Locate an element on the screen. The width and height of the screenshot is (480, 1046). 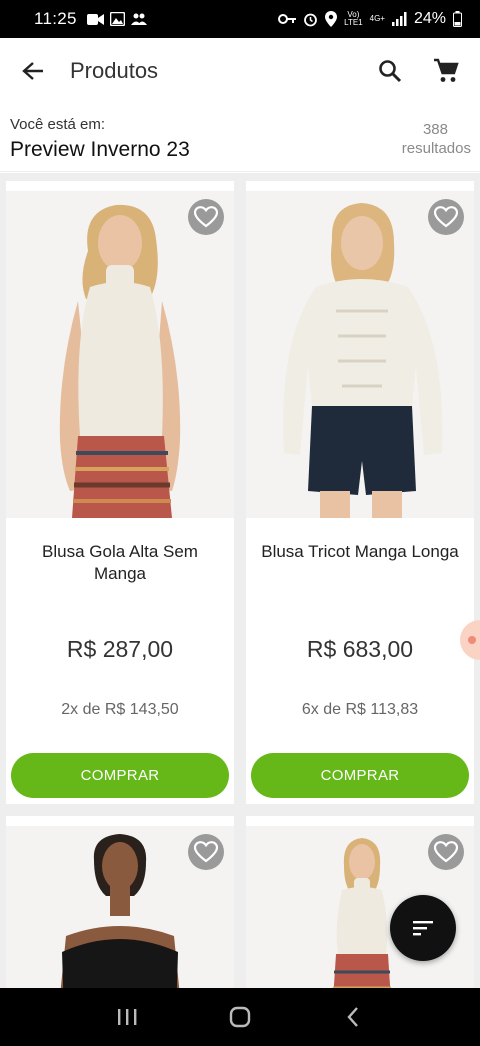
location-icon is located at coordinates (331, 19).